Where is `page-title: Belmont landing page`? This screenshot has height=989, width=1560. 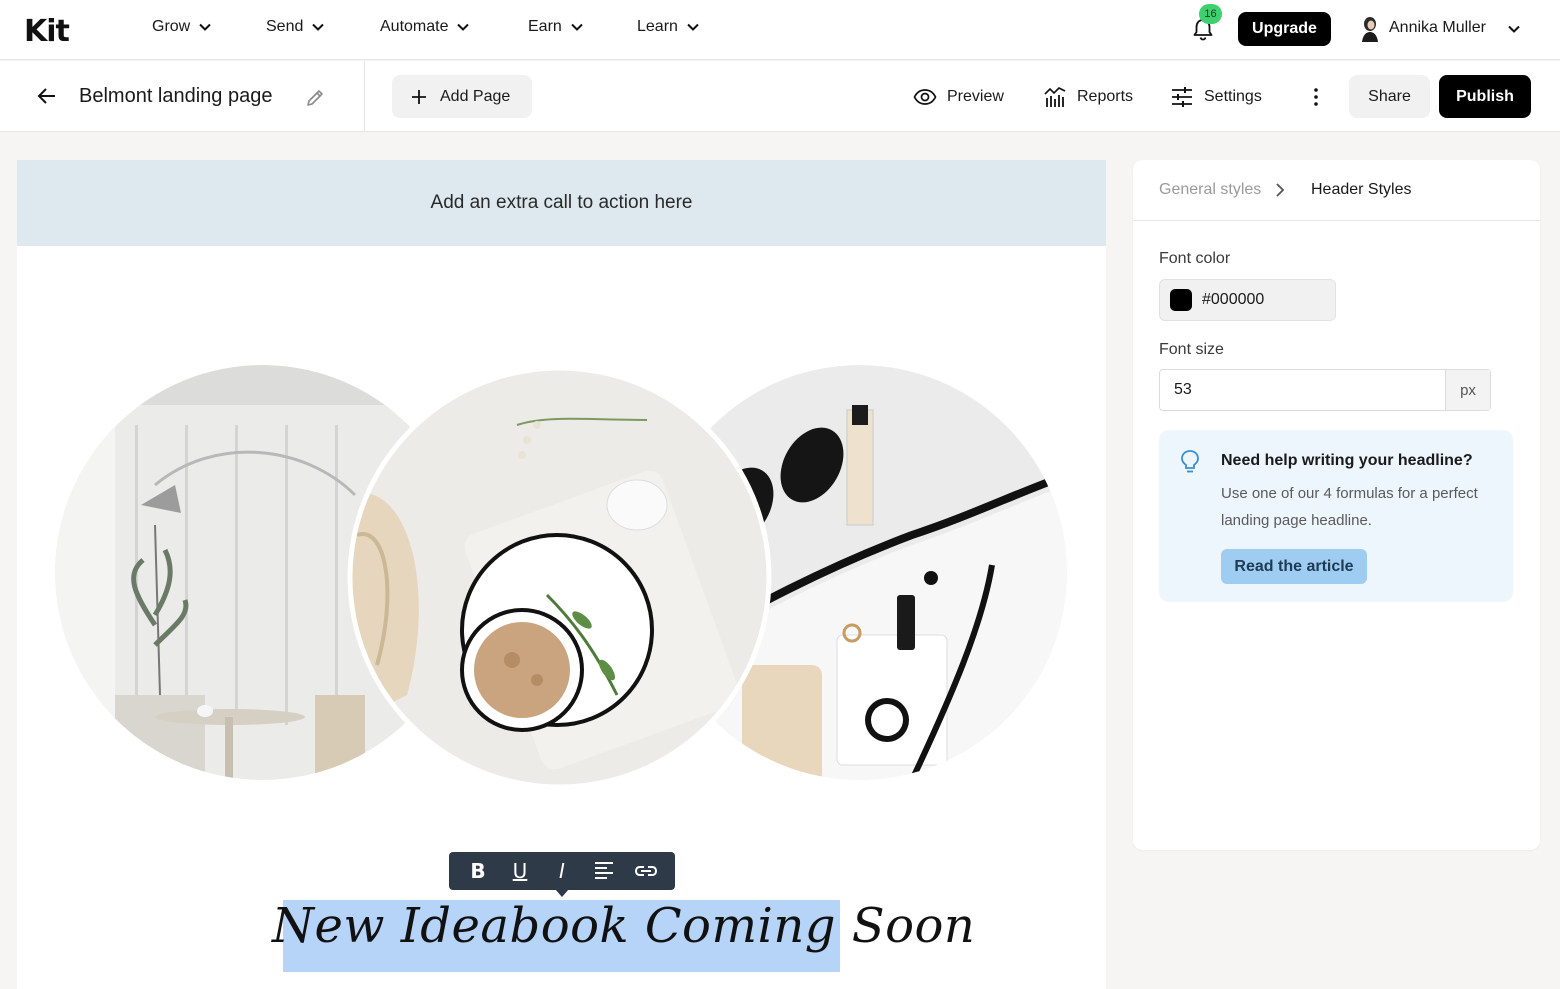 page-title: Belmont landing page is located at coordinates (175, 96).